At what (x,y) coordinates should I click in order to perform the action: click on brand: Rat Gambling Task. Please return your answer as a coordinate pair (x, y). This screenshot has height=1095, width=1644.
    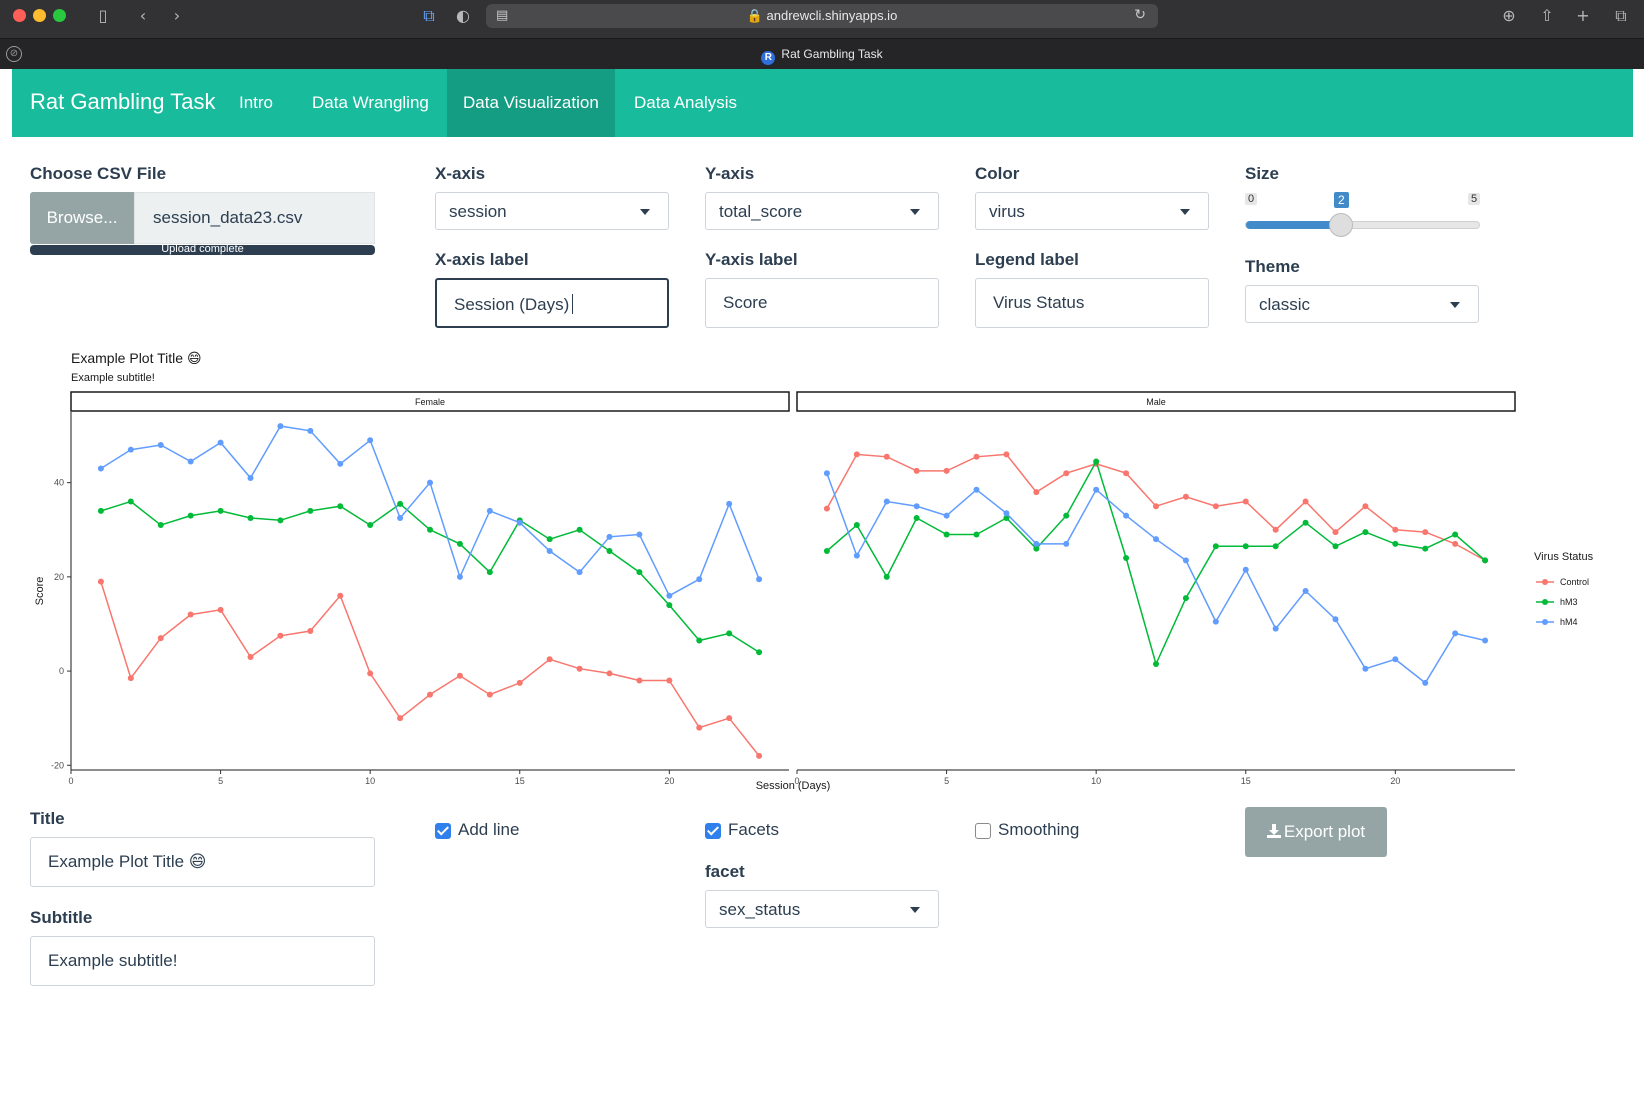
    Looking at the image, I should click on (122, 102).